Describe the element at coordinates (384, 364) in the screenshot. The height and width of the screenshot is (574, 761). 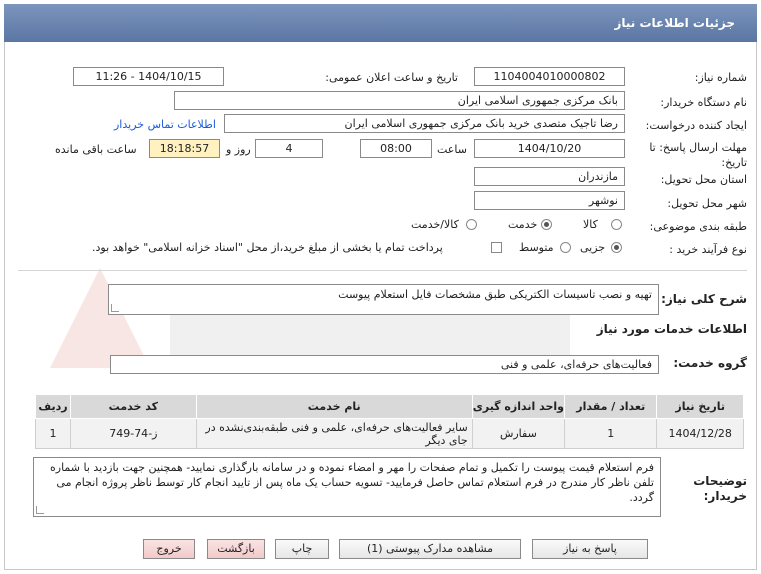
I see `service-group-field: فعالیت‌های حرفه‌ای، علمی و فنی` at that location.